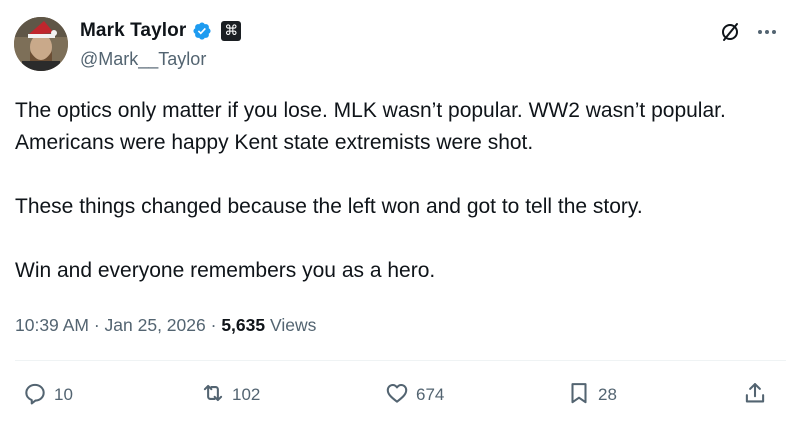 This screenshot has width=801, height=424. I want to click on bookmark-icon, so click(579, 395).